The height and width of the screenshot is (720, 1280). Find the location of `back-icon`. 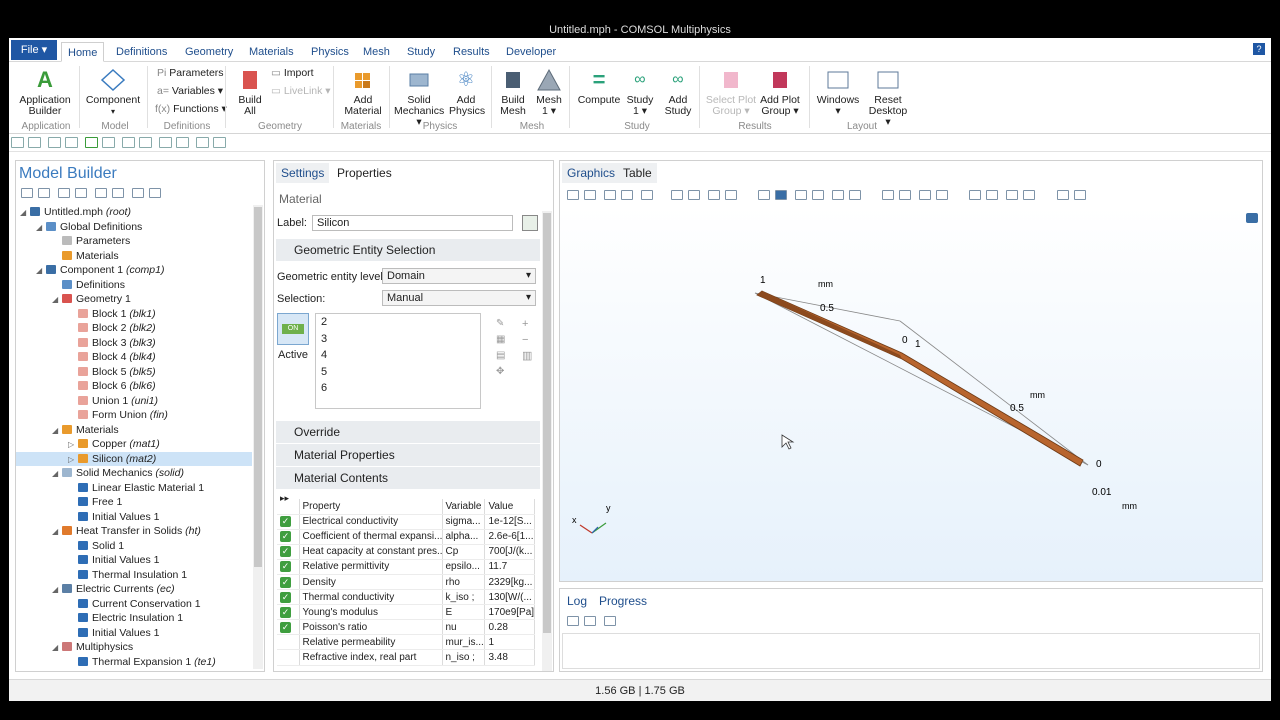

back-icon is located at coordinates (26, 193).